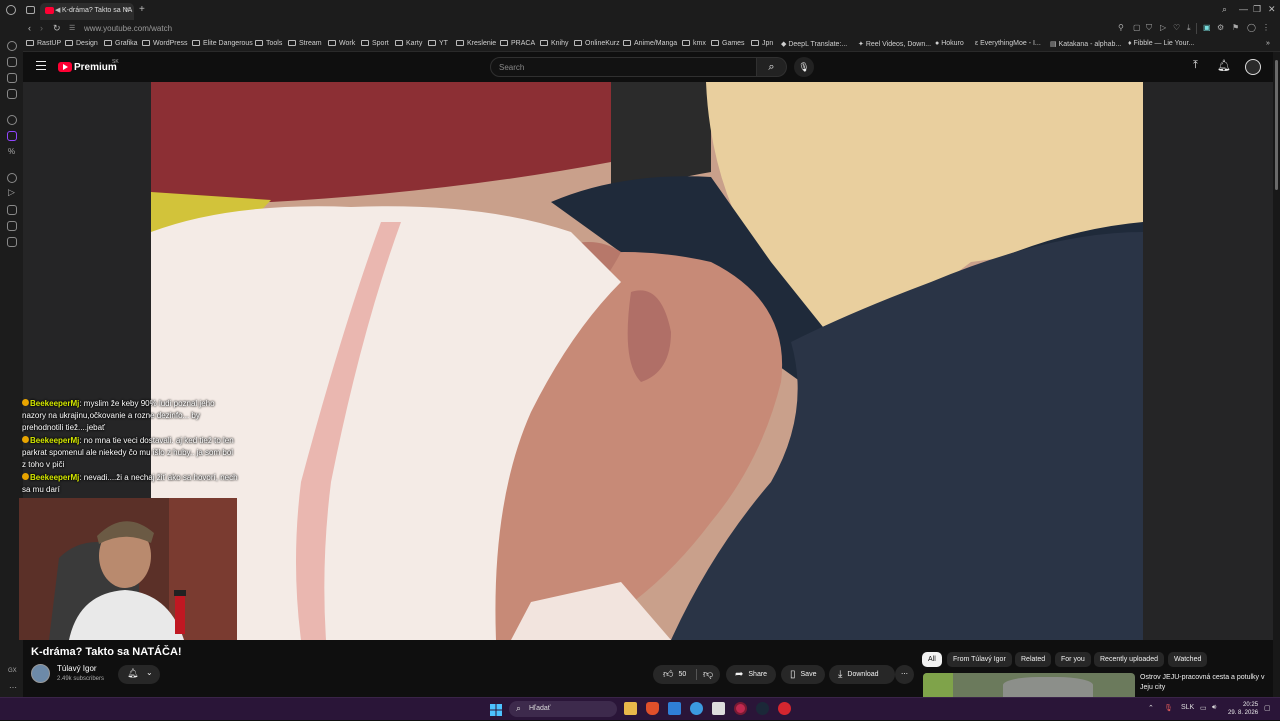 The width and height of the screenshot is (1280, 721). What do you see at coordinates (1272, 9) in the screenshot?
I see `close-window-icon: ✕` at bounding box center [1272, 9].